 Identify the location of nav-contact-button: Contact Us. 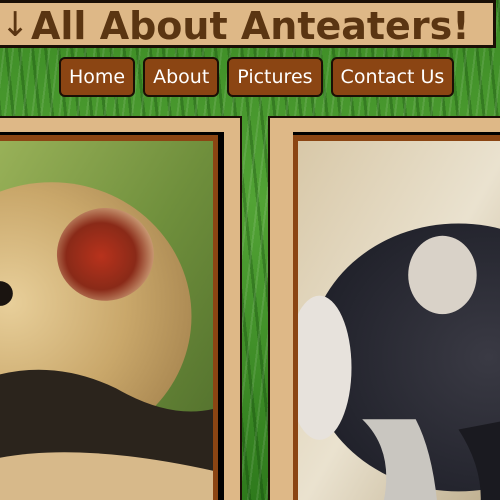
(392, 77).